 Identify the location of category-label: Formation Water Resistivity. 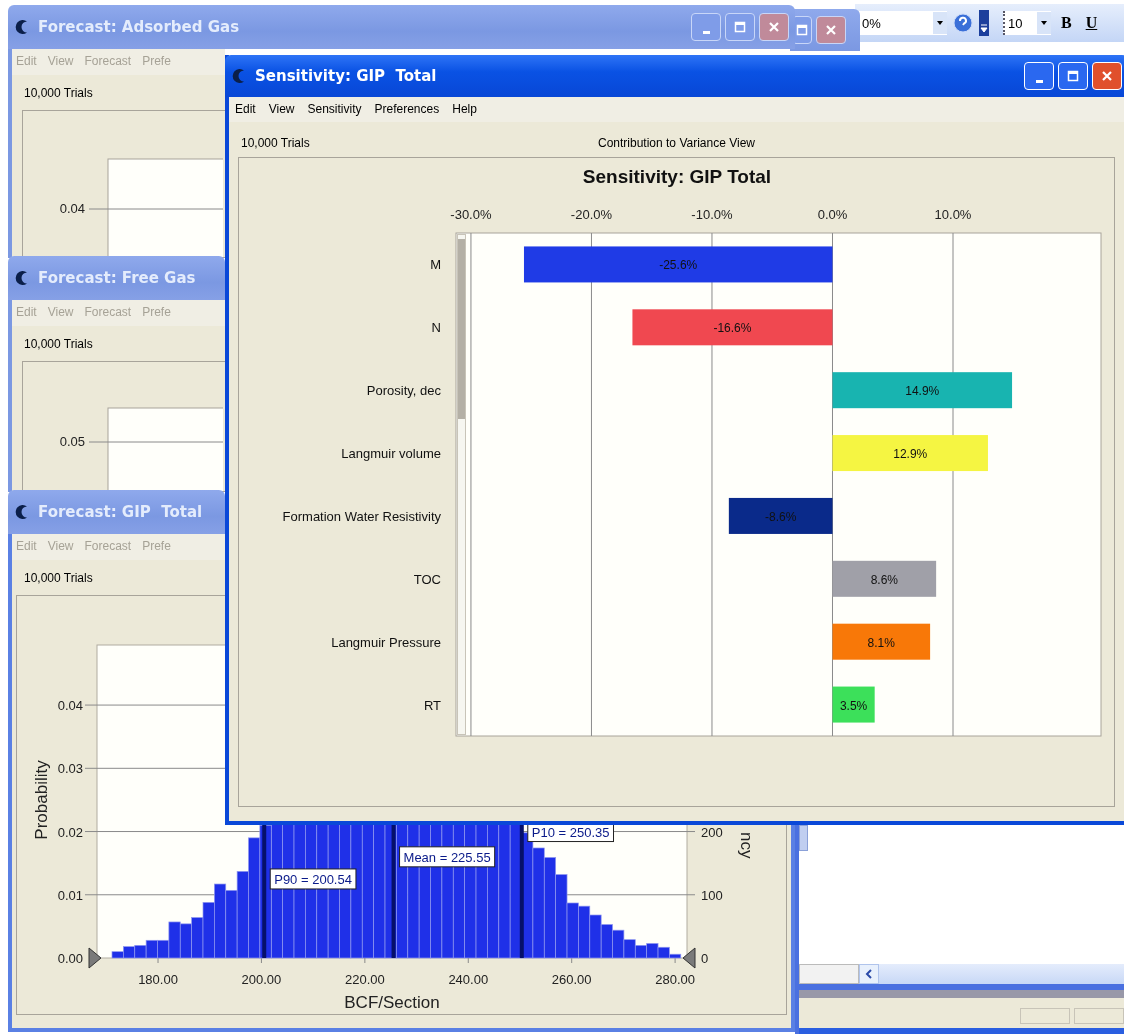
(361, 516).